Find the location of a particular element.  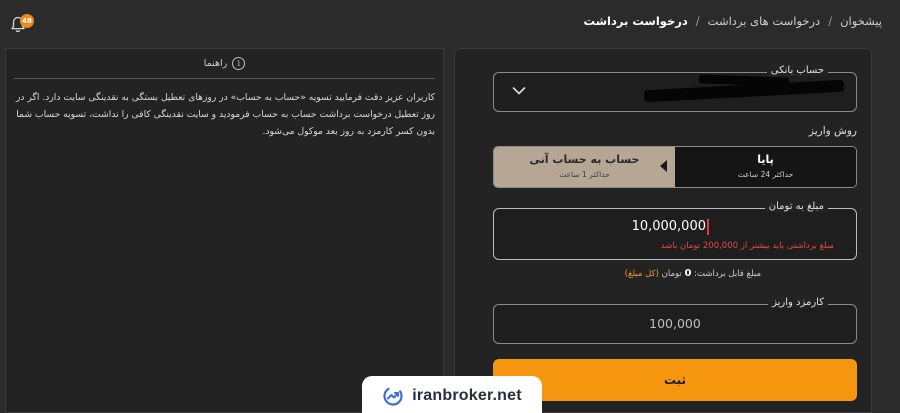

text-caret is located at coordinates (708, 227).